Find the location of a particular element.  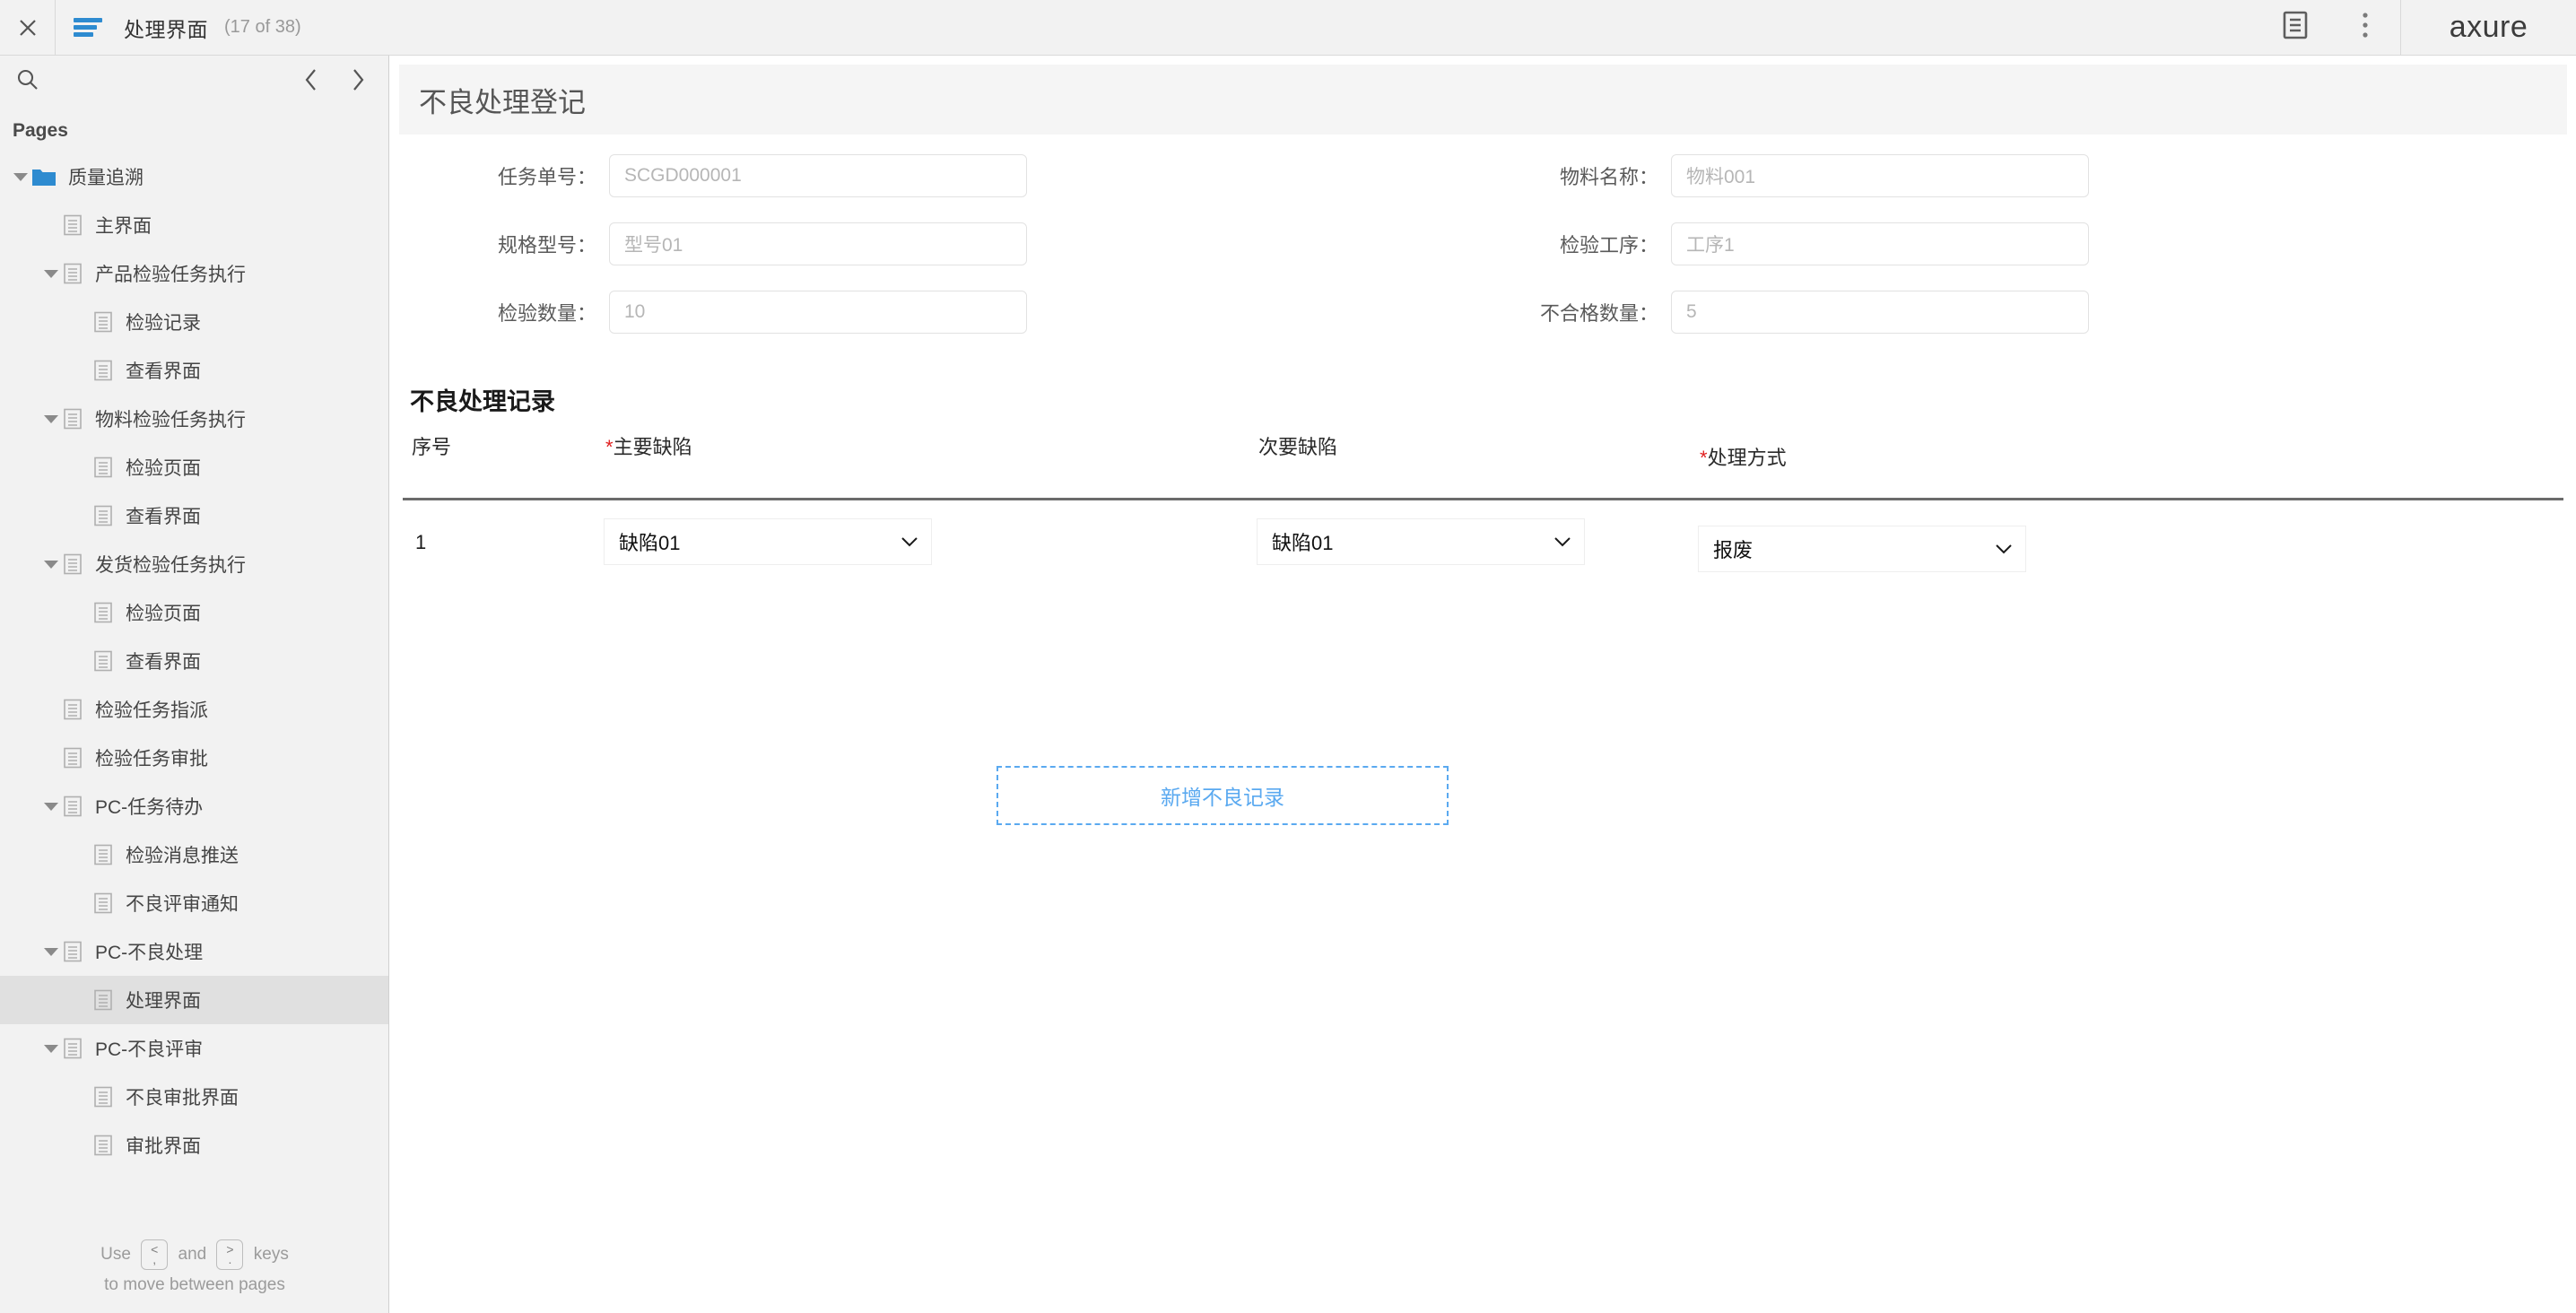

text-input: 物料001 is located at coordinates (1880, 175).